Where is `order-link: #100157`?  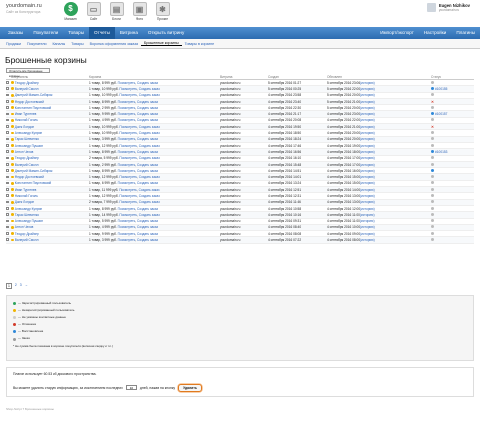
order-link: #100157 is located at coordinates (441, 114).